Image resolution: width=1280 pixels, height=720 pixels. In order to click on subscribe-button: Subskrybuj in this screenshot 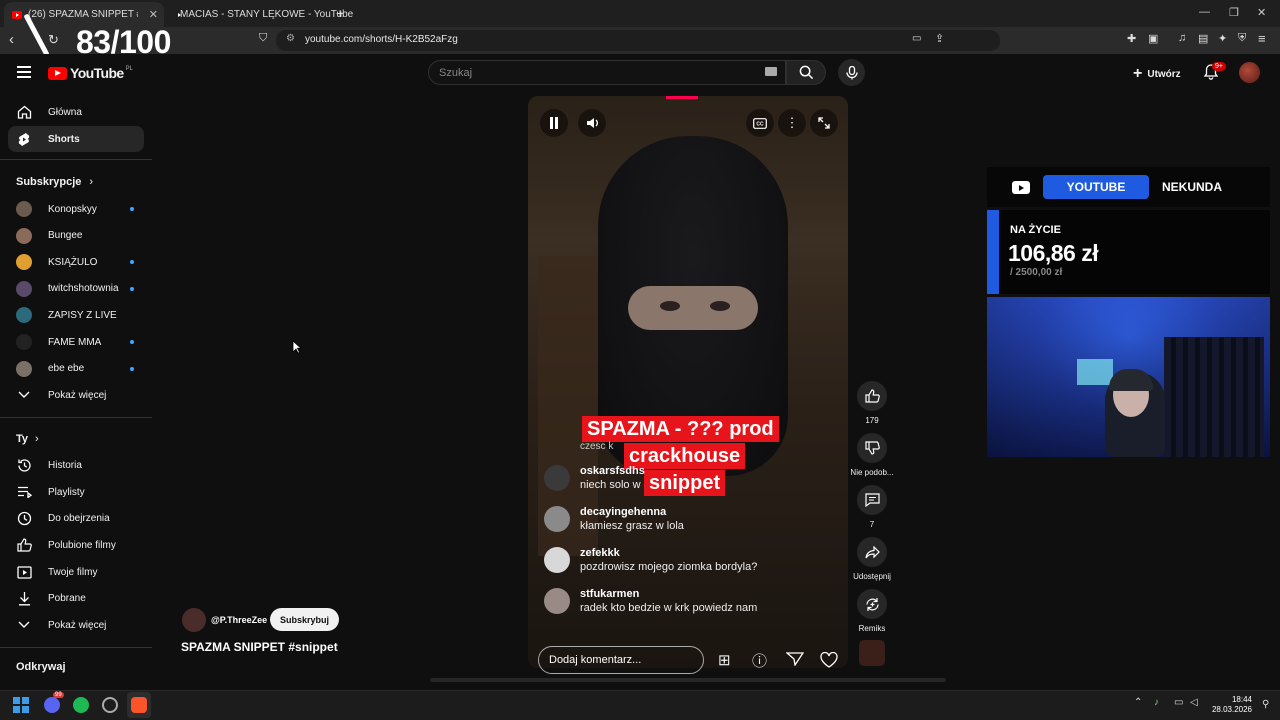, I will do `click(304, 619)`.